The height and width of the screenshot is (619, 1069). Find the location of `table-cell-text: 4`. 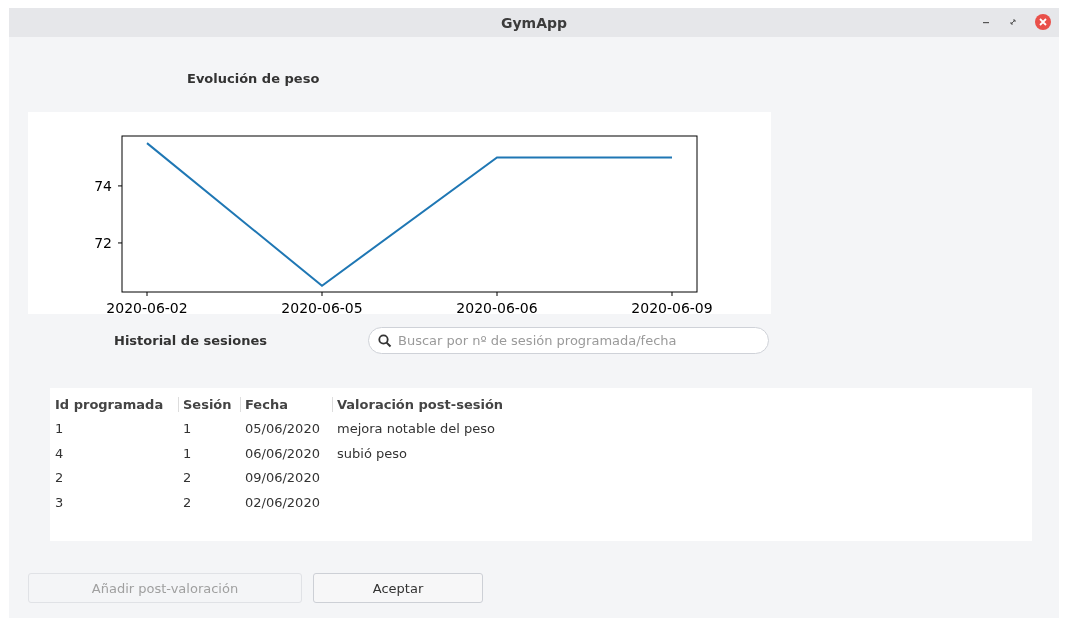

table-cell-text: 4 is located at coordinates (60, 453).